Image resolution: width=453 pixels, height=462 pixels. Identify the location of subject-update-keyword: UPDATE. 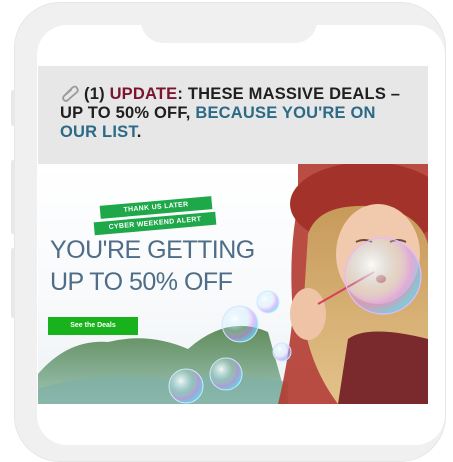
(143, 94).